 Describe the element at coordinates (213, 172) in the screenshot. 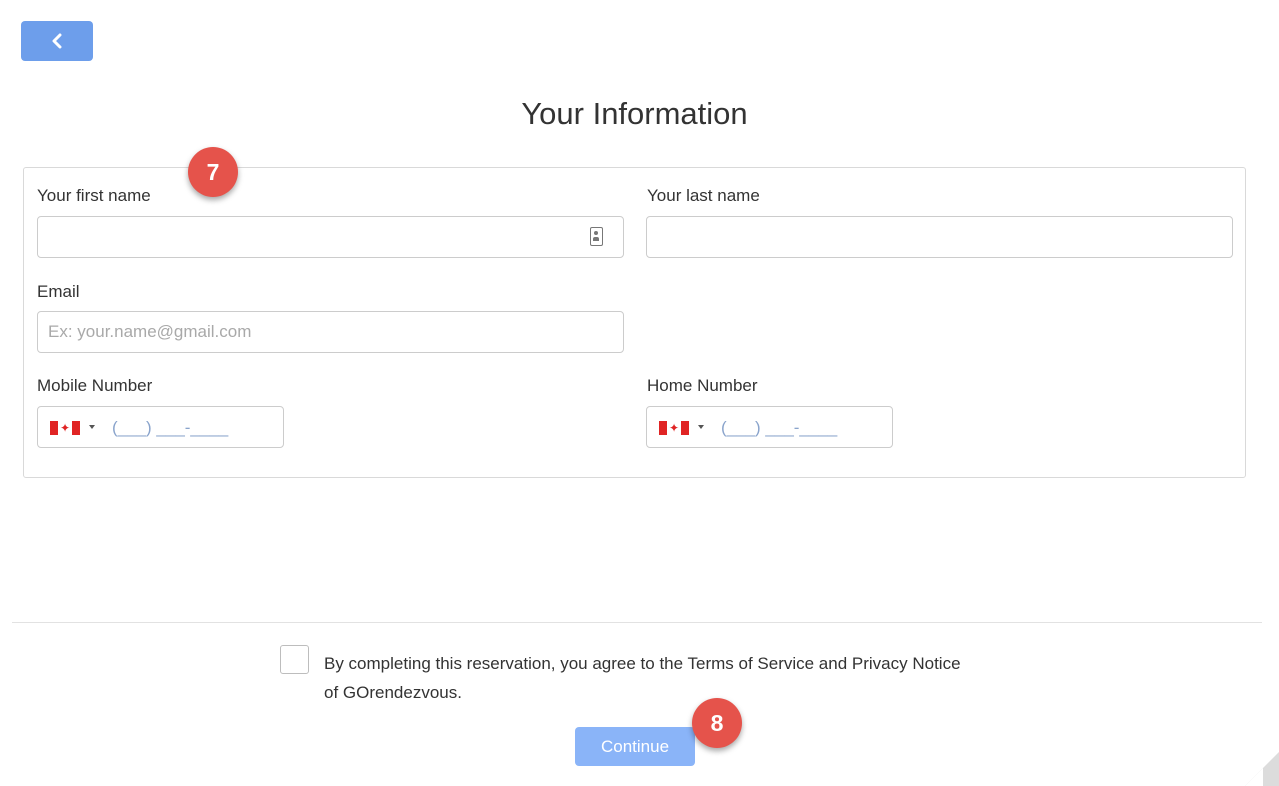

I see `step-badge-7: 7` at that location.